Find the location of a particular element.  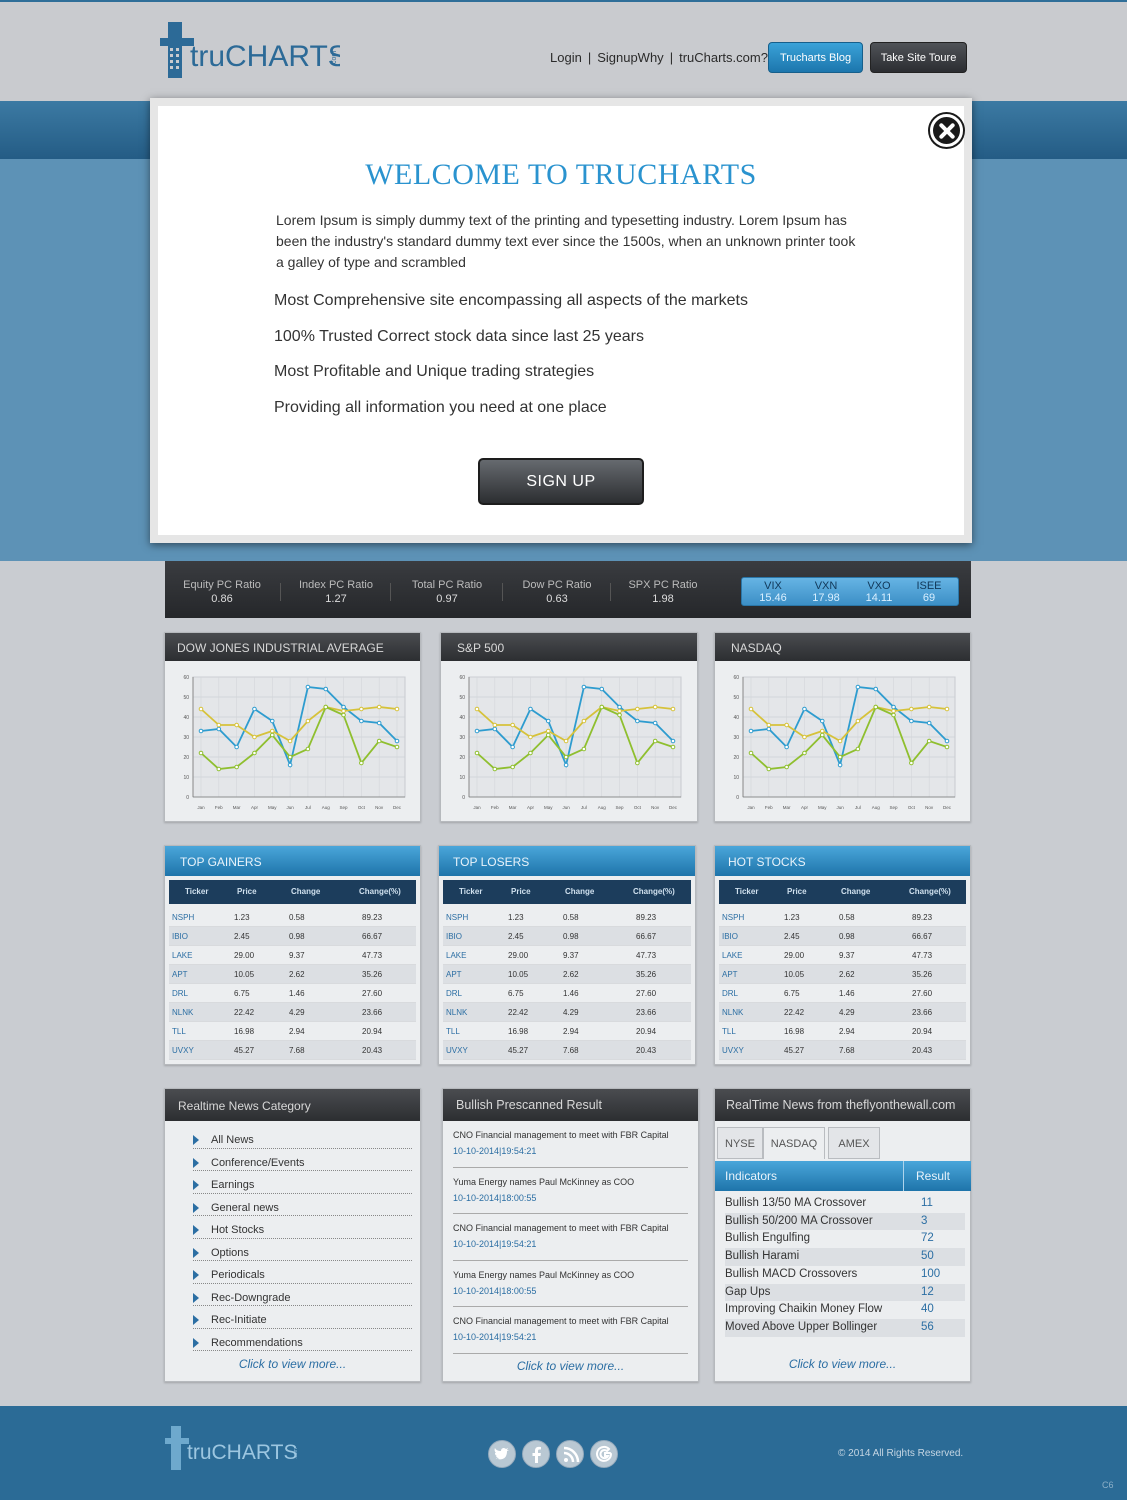

x-tick-label: Jun is located at coordinates (290, 807).